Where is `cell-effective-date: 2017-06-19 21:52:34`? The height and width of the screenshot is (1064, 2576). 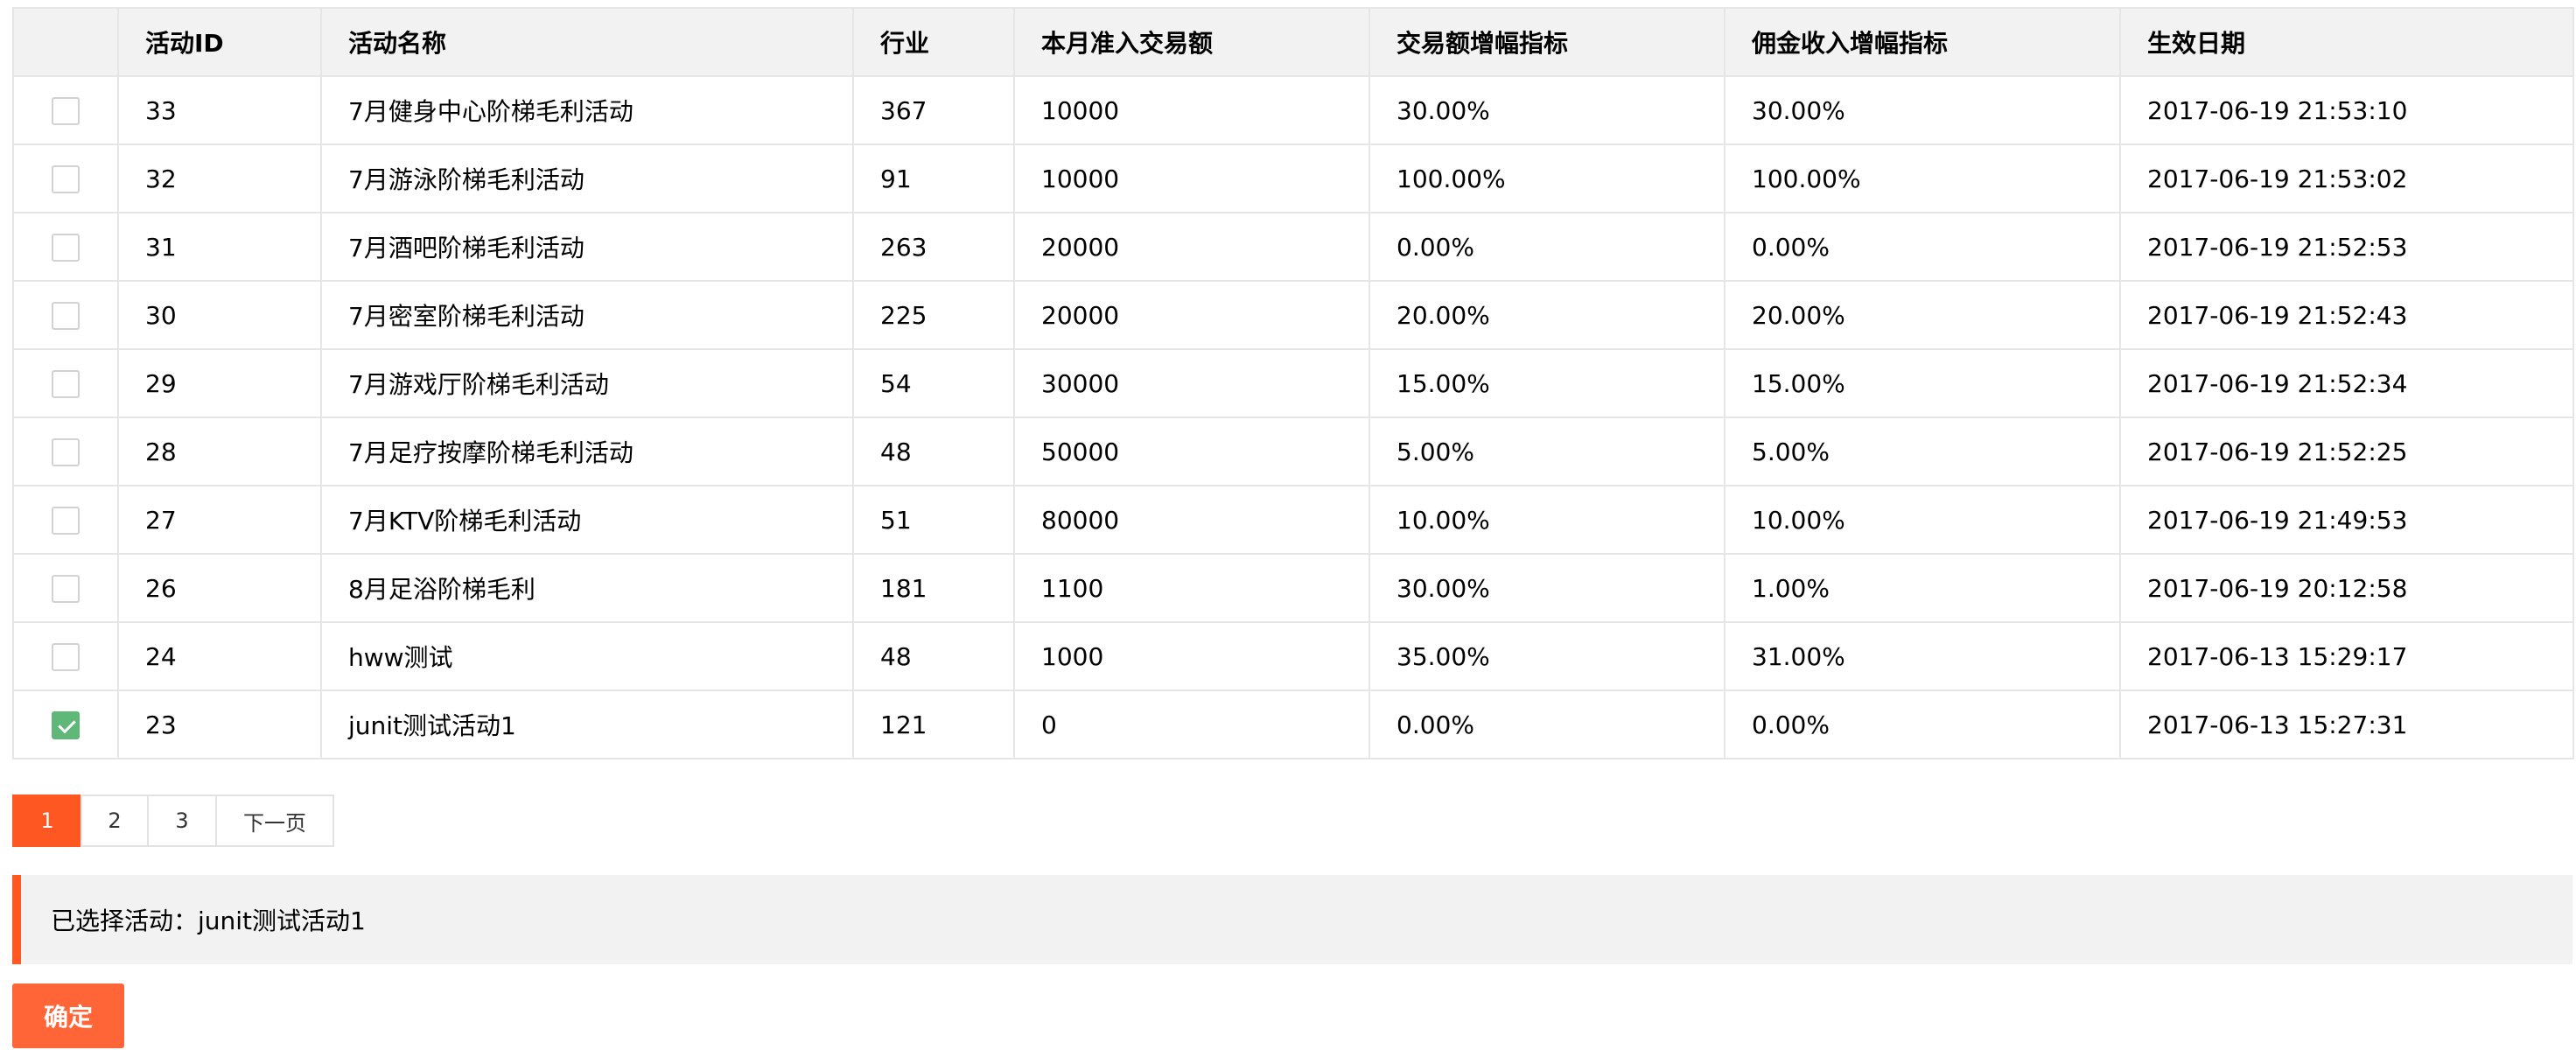 cell-effective-date: 2017-06-19 21:52:34 is located at coordinates (2346, 383).